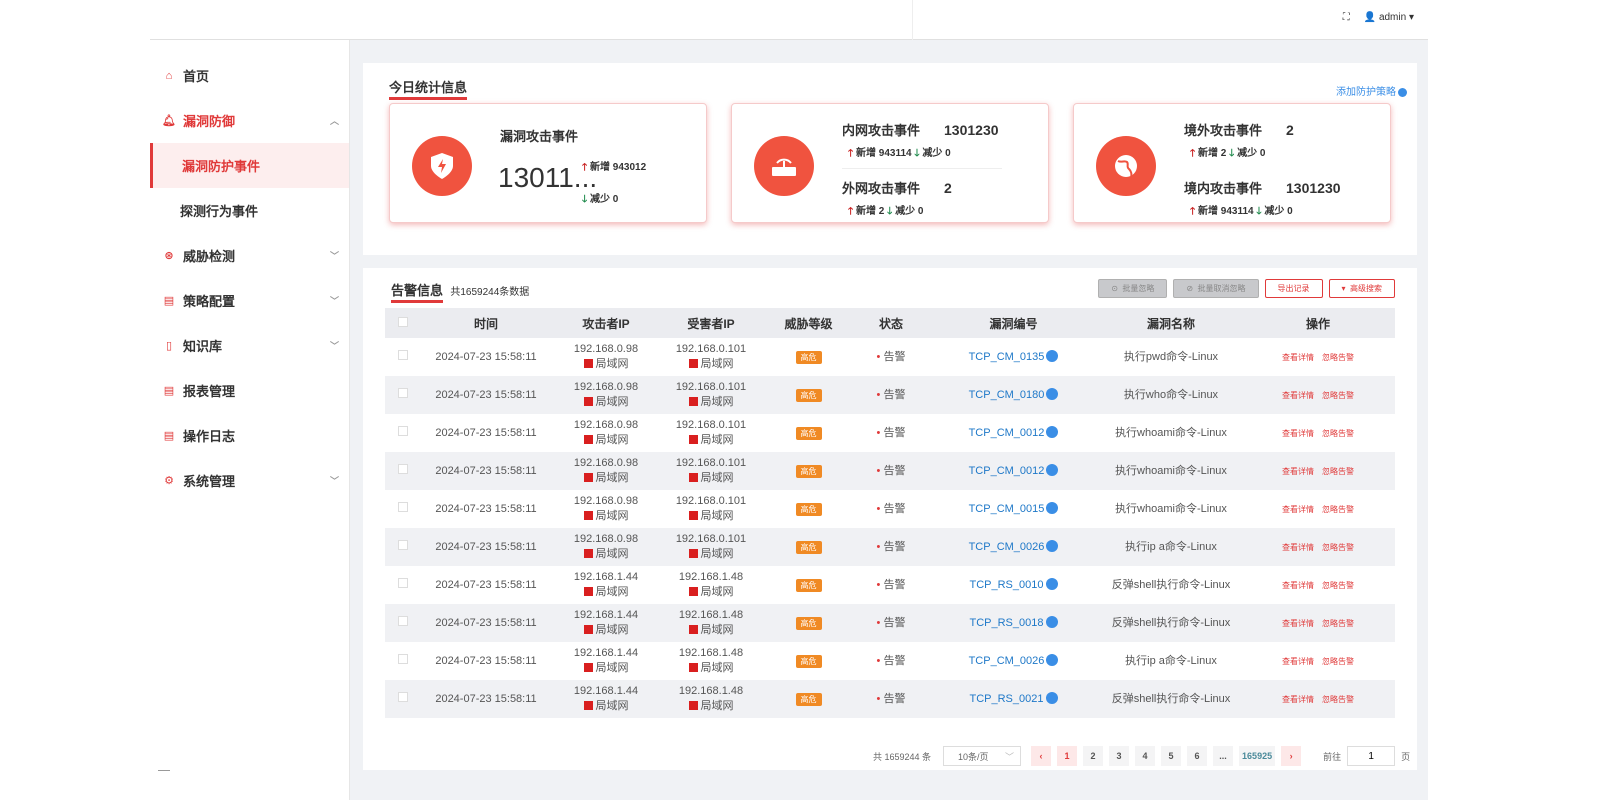 The image size is (1600, 800). Describe the element at coordinates (249, 120) in the screenshot. I see `sidebar-item-vuln-defense: 🔔︎ 漏洞防御 ︿` at that location.